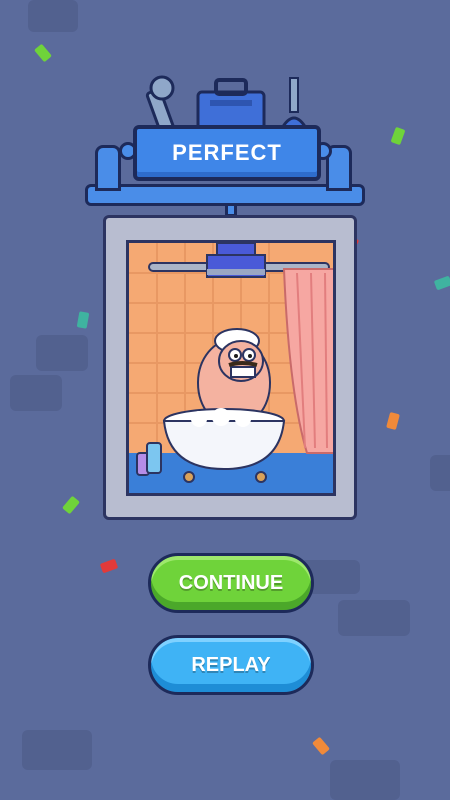 This screenshot has height=800, width=450. Describe the element at coordinates (149, 459) in the screenshot. I see `soap-bottles` at that location.